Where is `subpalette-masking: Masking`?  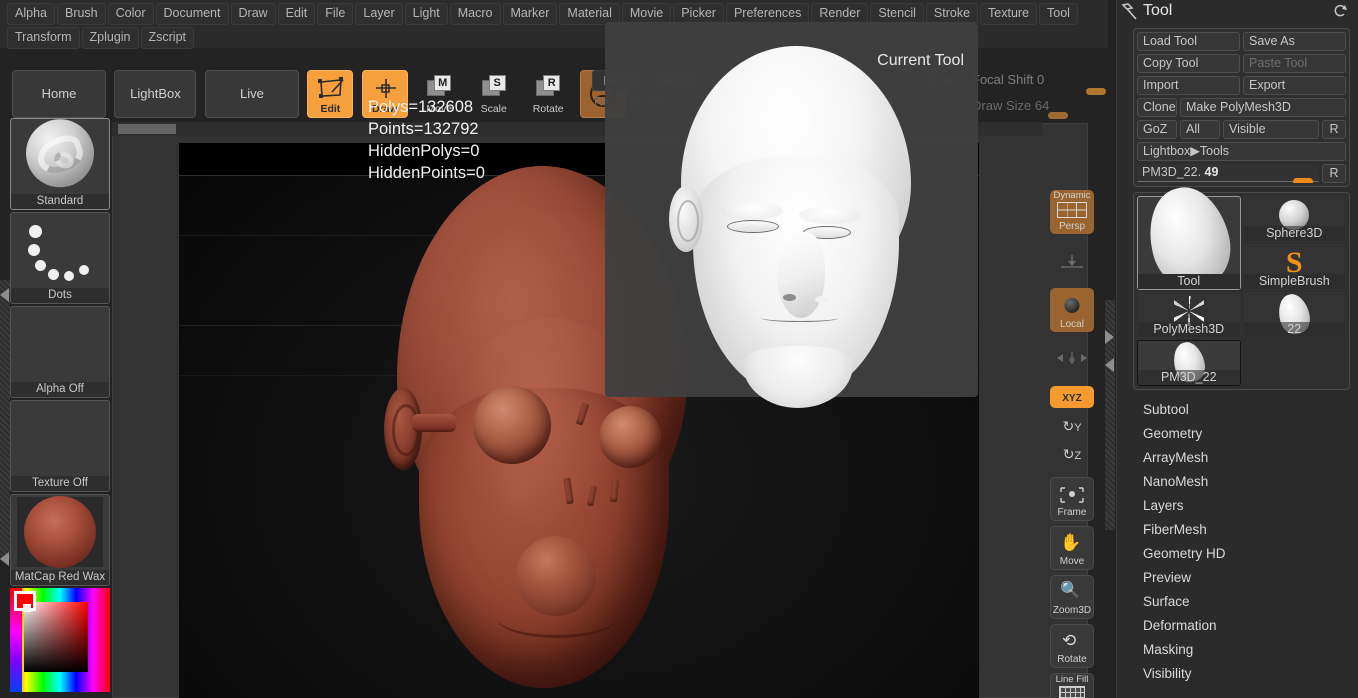
subpalette-masking: Masking is located at coordinates (1245, 650).